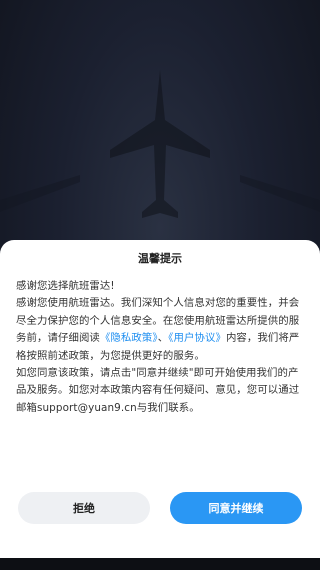 This screenshot has height=570, width=320. I want to click on user-agreement-link: 《用户协议》, so click(197, 338).